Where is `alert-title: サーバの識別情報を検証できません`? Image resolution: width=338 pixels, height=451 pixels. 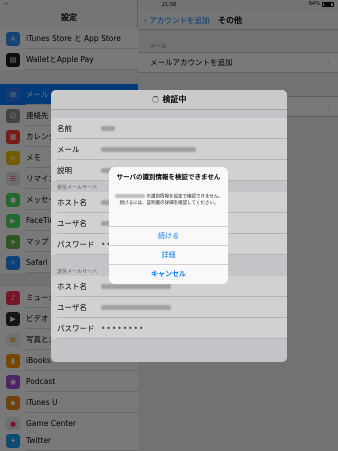 alert-title: サーバの識別情報を検証できません is located at coordinates (168, 177).